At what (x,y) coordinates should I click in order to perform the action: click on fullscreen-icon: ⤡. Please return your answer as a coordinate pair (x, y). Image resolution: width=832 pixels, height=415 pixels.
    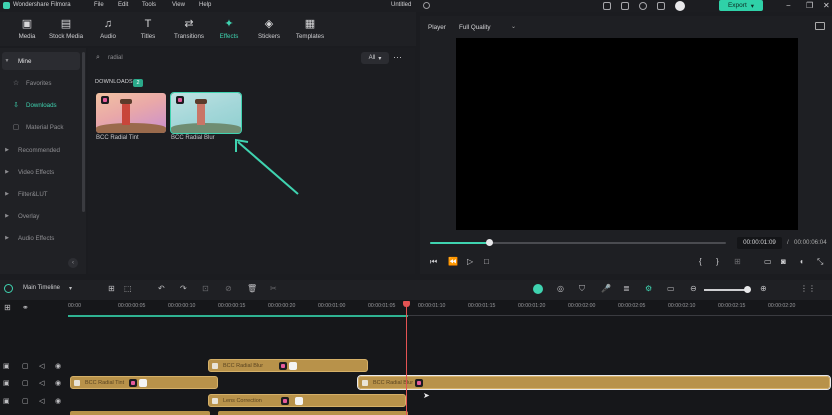
    Looking at the image, I should click on (820, 262).